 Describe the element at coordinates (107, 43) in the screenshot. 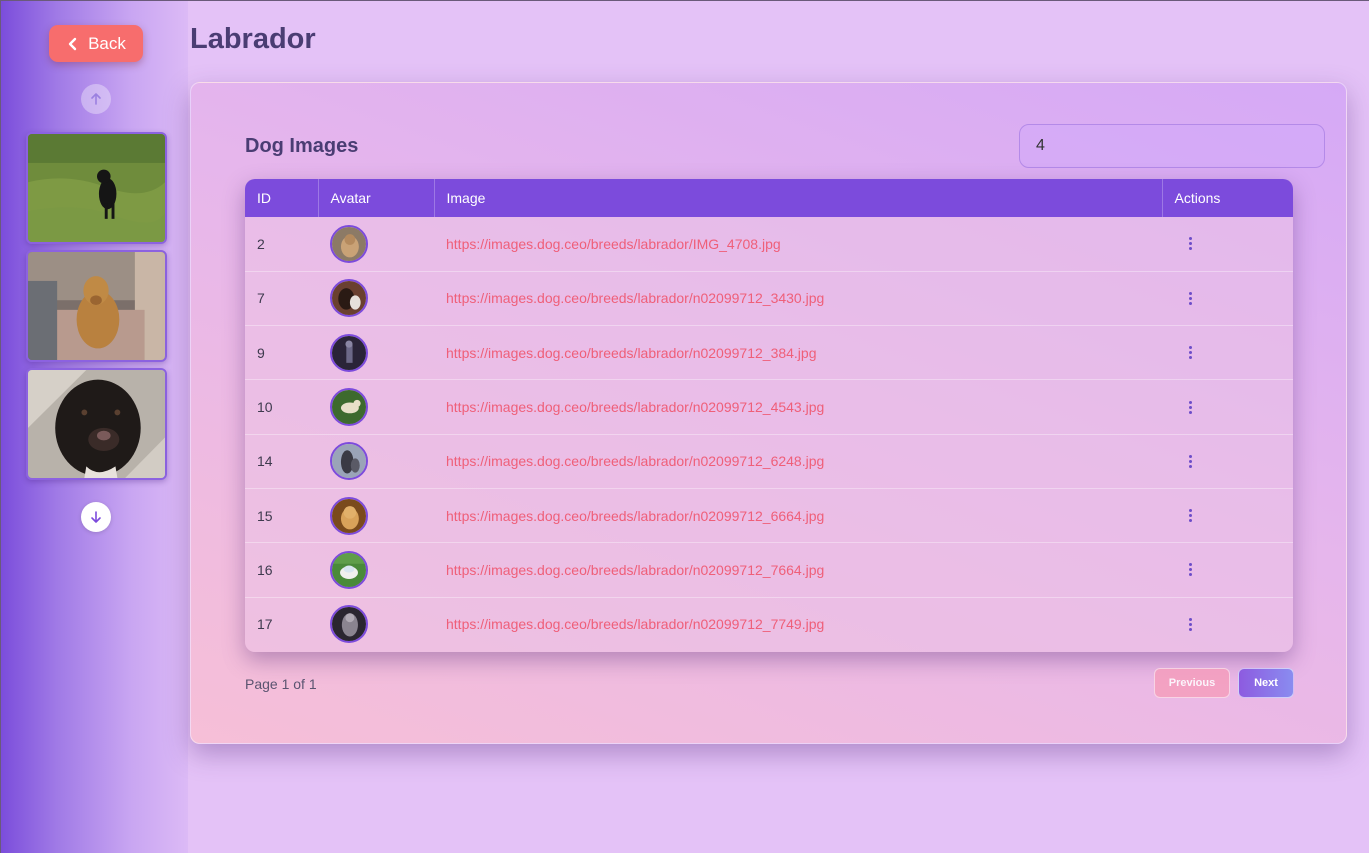

I see `back-button-label: Back` at that location.